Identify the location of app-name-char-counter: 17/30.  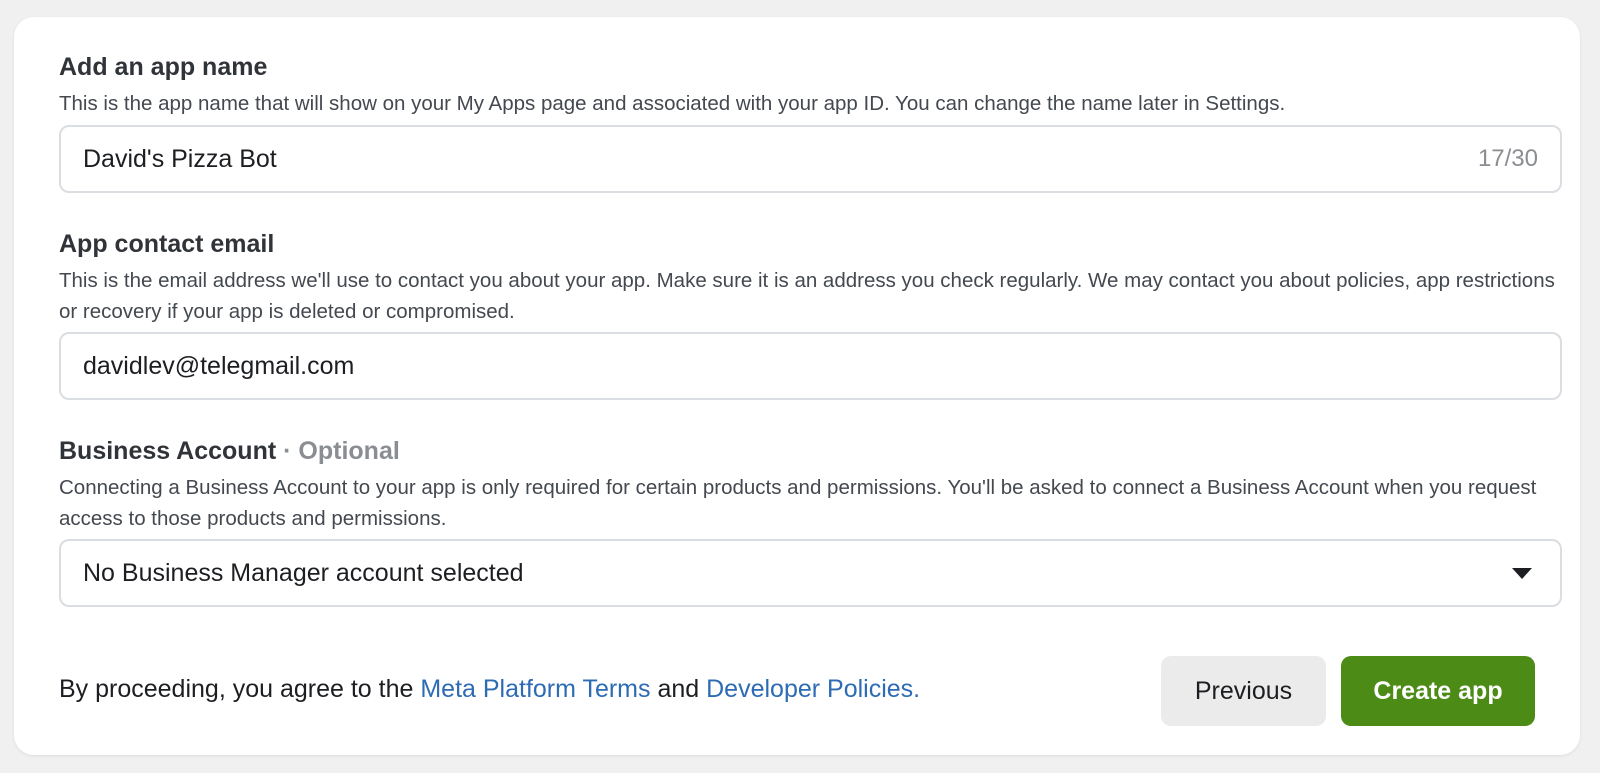
(1507, 158).